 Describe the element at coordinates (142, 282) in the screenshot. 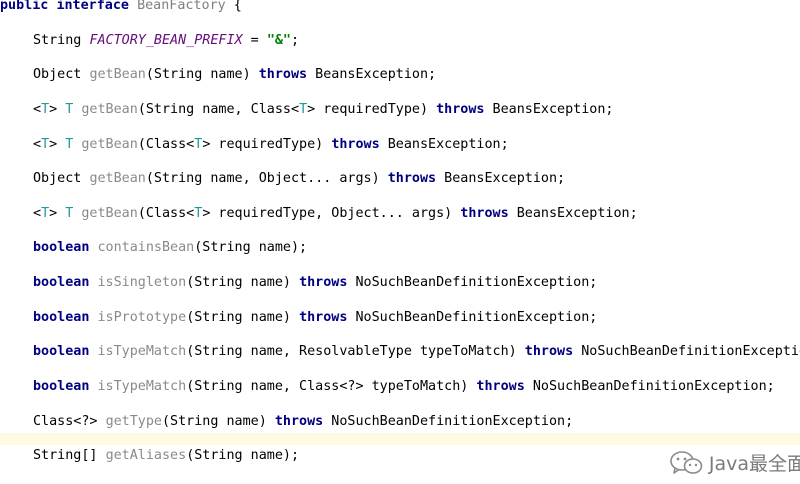

I see `method-name: isSingleton` at that location.